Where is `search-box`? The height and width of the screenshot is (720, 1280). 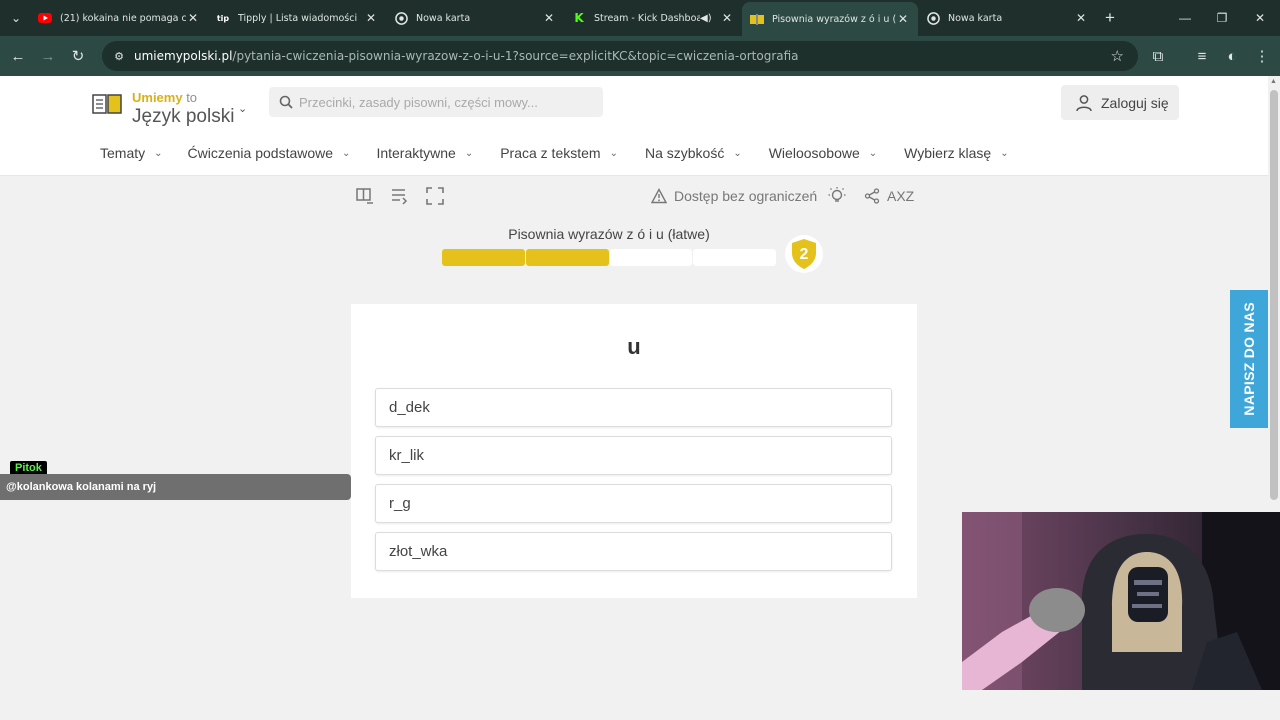
search-box is located at coordinates (436, 102).